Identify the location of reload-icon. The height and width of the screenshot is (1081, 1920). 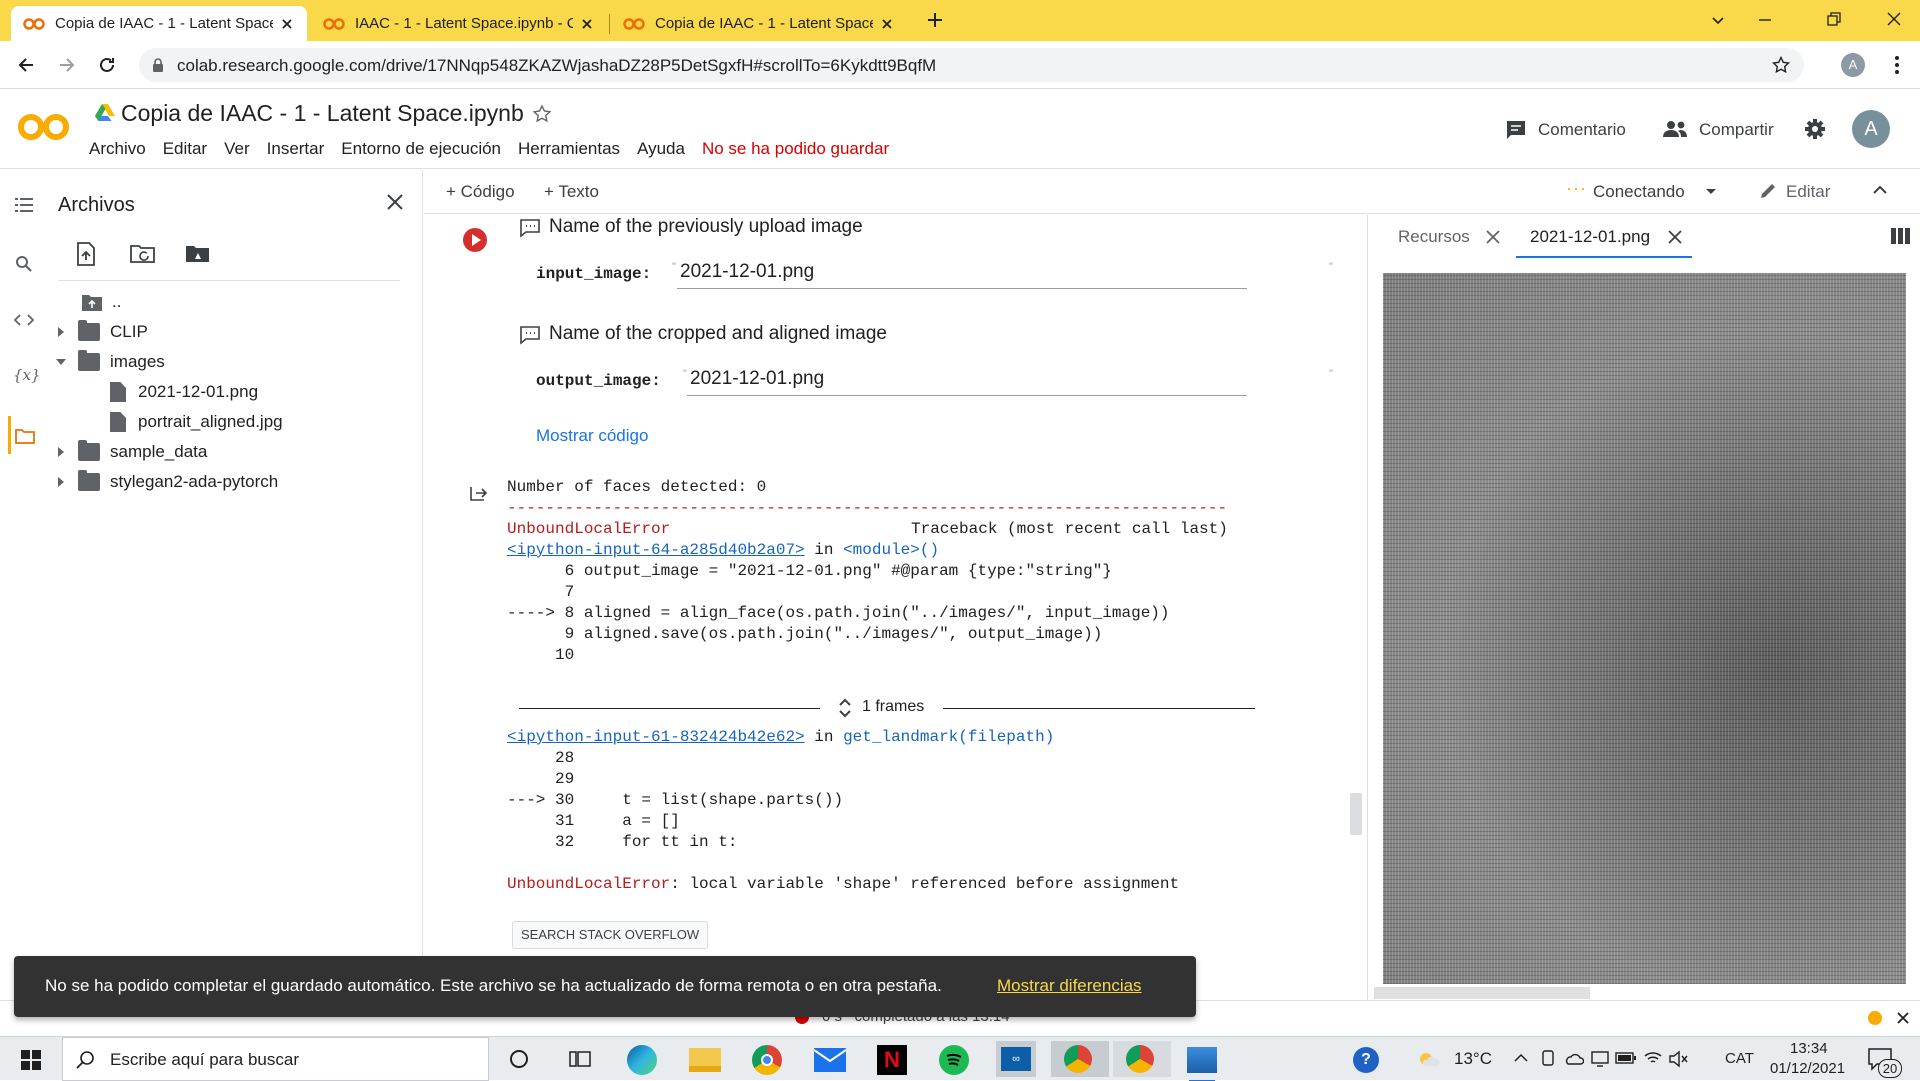
(107, 65).